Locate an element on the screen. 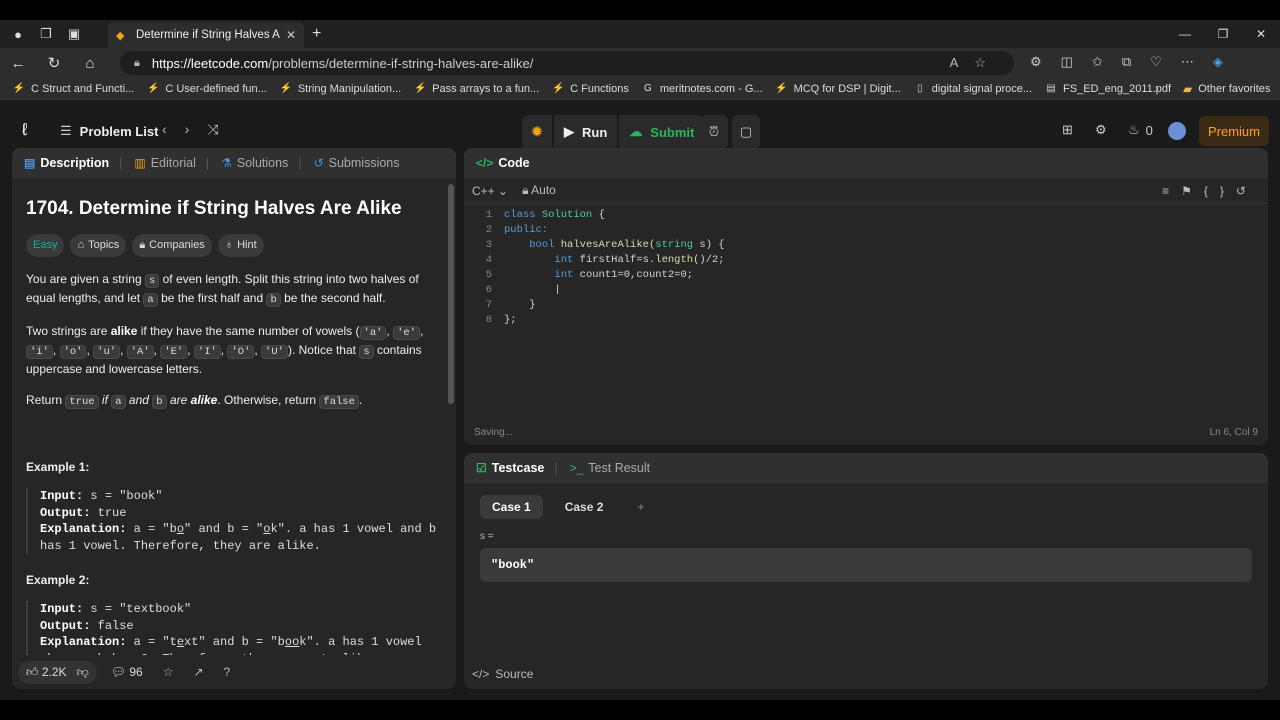  source-button: </> Source is located at coordinates (502, 674).